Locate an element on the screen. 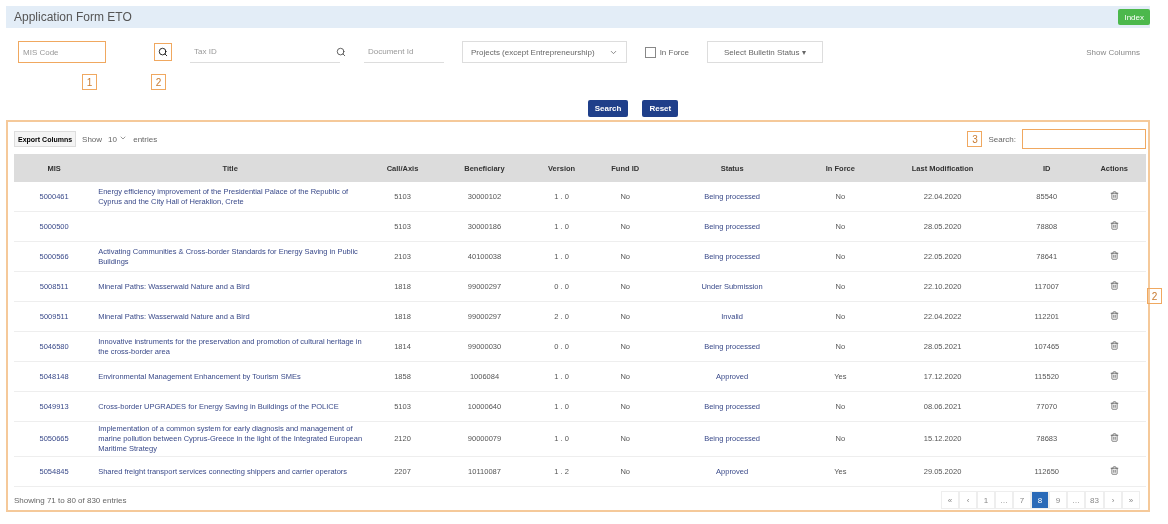 The height and width of the screenshot is (524, 1168). page-button: 9 is located at coordinates (1058, 500).